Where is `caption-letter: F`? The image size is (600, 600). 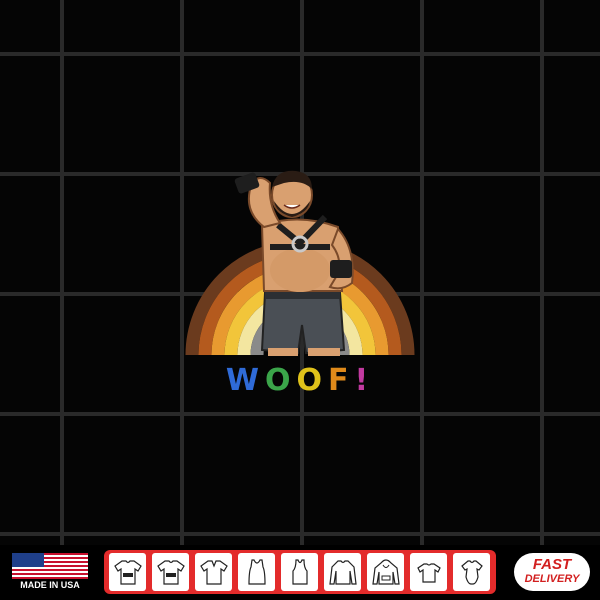 caption-letter: F is located at coordinates (341, 380).